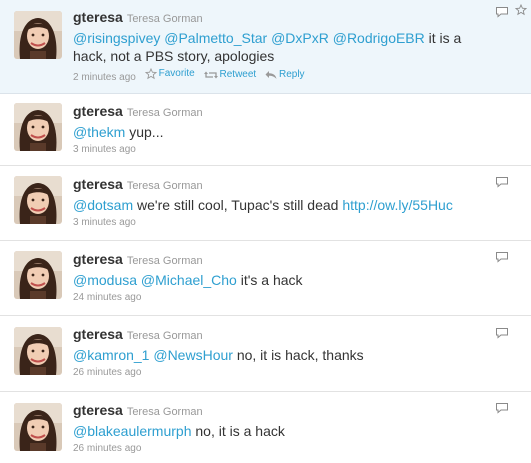  What do you see at coordinates (107, 297) in the screenshot?
I see `timestamp: 24 minutes ago` at bounding box center [107, 297].